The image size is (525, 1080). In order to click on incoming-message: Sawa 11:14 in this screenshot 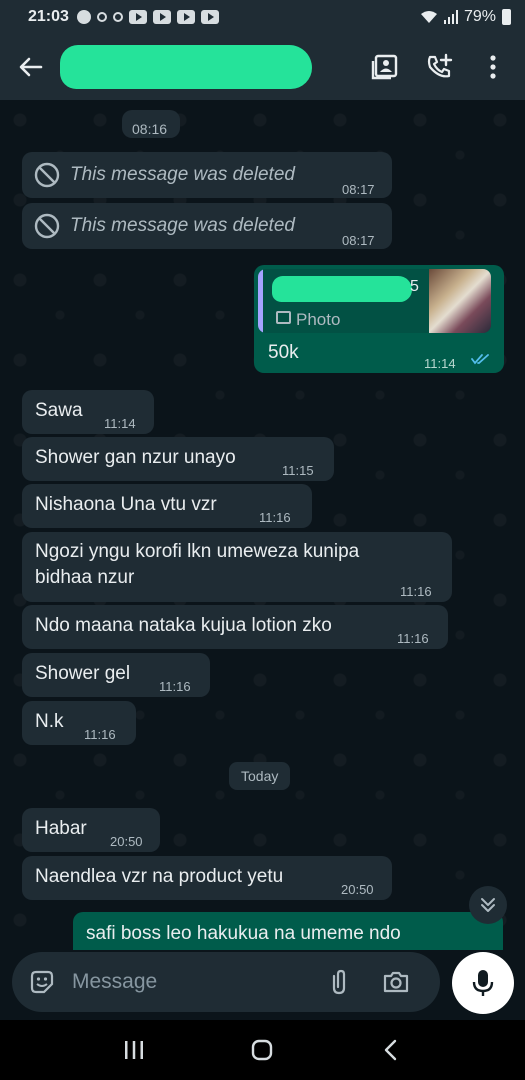, I will do `click(88, 412)`.